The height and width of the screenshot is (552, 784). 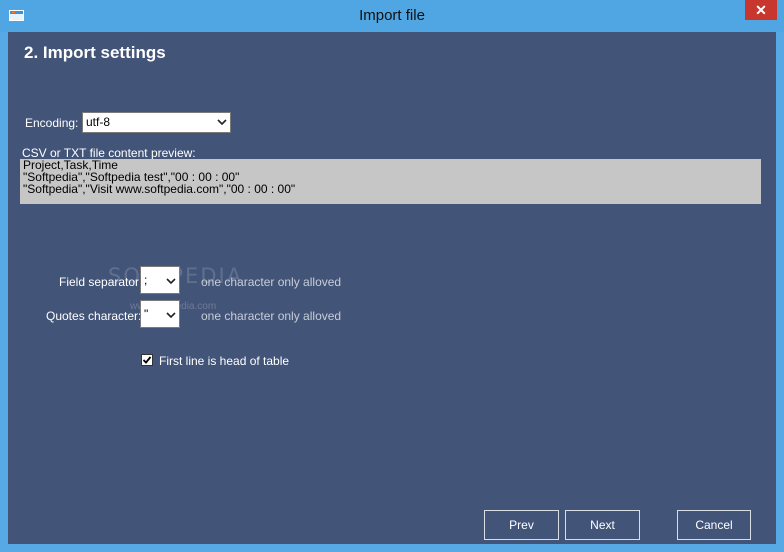 I want to click on quotes-character-value: ", so click(x=146, y=314).